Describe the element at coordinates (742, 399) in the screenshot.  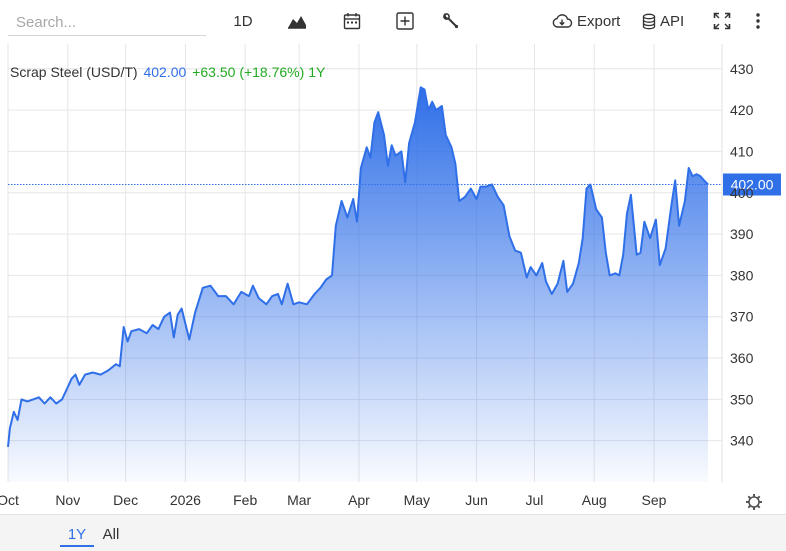
I see `y-tick-label: 350` at that location.